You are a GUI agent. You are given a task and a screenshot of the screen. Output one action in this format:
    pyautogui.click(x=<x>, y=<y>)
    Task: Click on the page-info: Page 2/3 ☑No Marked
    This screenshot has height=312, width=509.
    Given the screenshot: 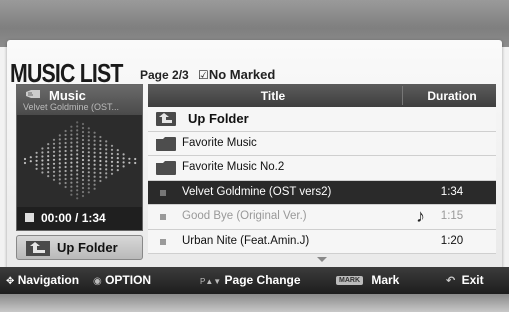 What is the action you would take?
    pyautogui.click(x=207, y=74)
    